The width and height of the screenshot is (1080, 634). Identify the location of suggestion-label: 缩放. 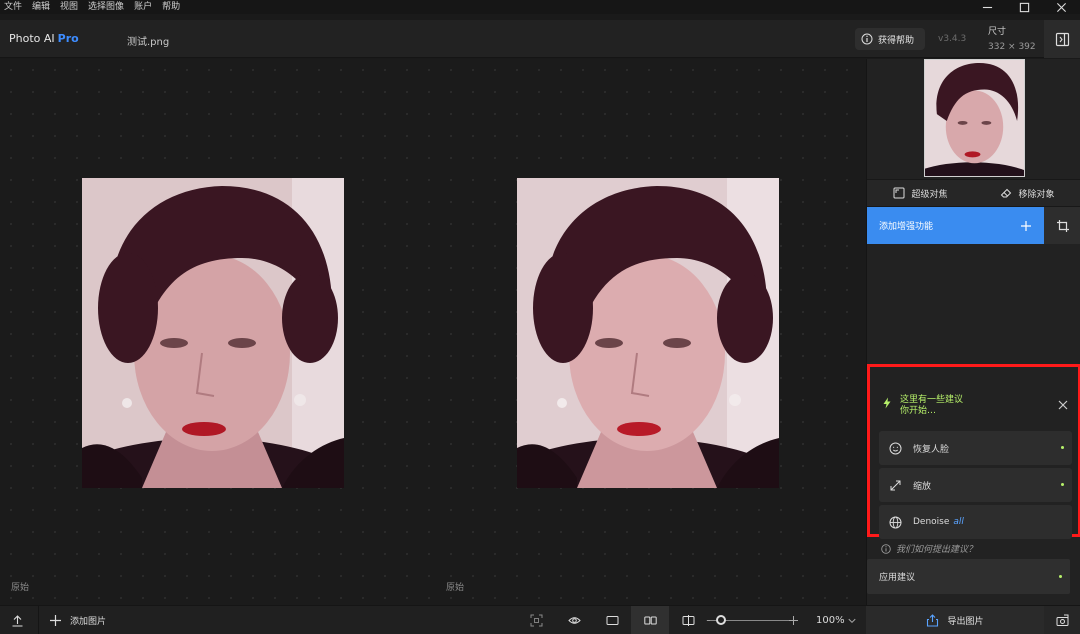
(922, 486).